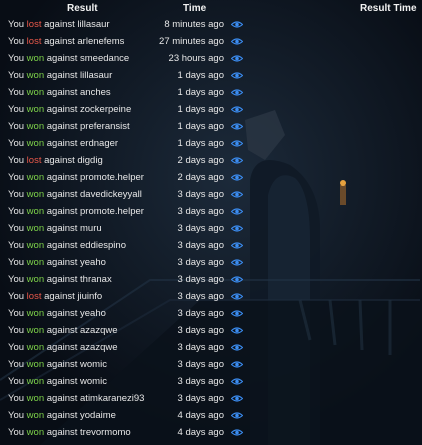 This screenshot has height=445, width=422. What do you see at coordinates (78, 92) in the screenshot?
I see `result-opponent: against anches` at bounding box center [78, 92].